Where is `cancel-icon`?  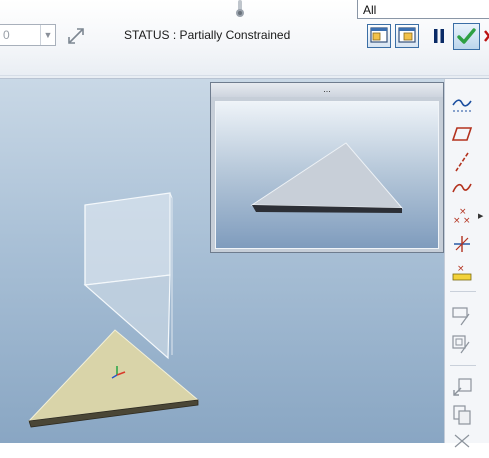 cancel-icon is located at coordinates (486, 36).